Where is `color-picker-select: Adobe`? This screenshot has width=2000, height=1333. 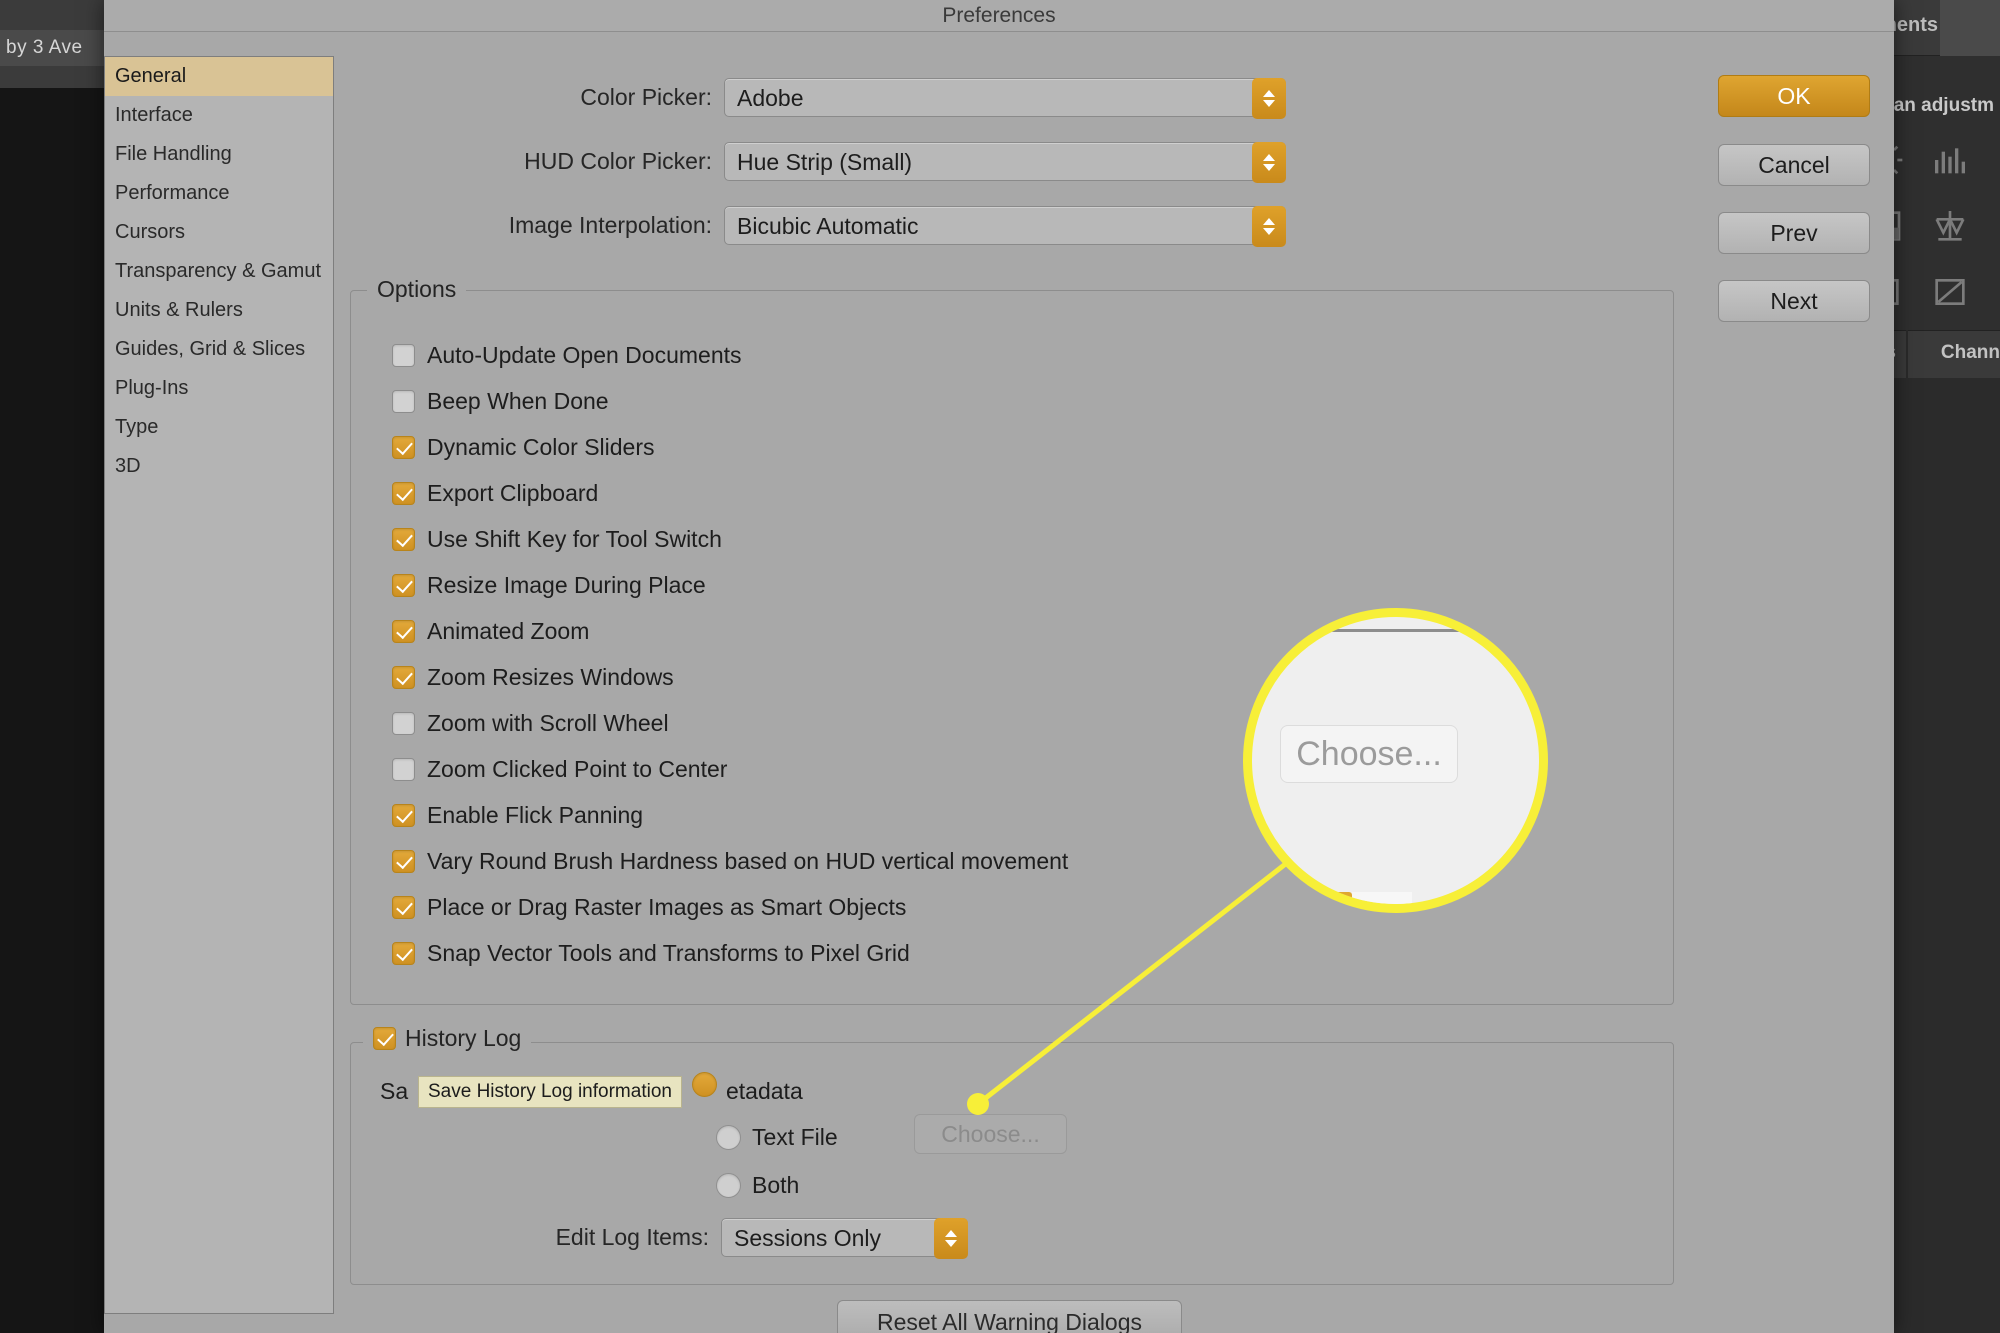 color-picker-select: Adobe is located at coordinates (1005, 98).